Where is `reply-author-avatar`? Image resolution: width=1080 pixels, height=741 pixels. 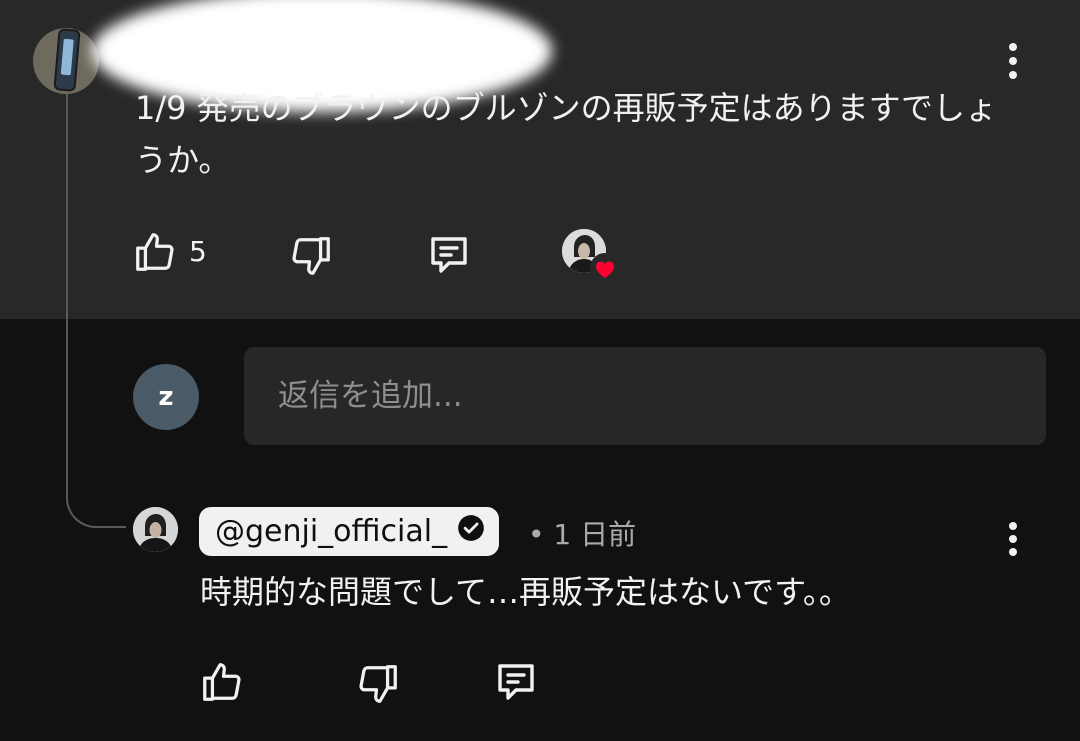
reply-author-avatar is located at coordinates (155, 529).